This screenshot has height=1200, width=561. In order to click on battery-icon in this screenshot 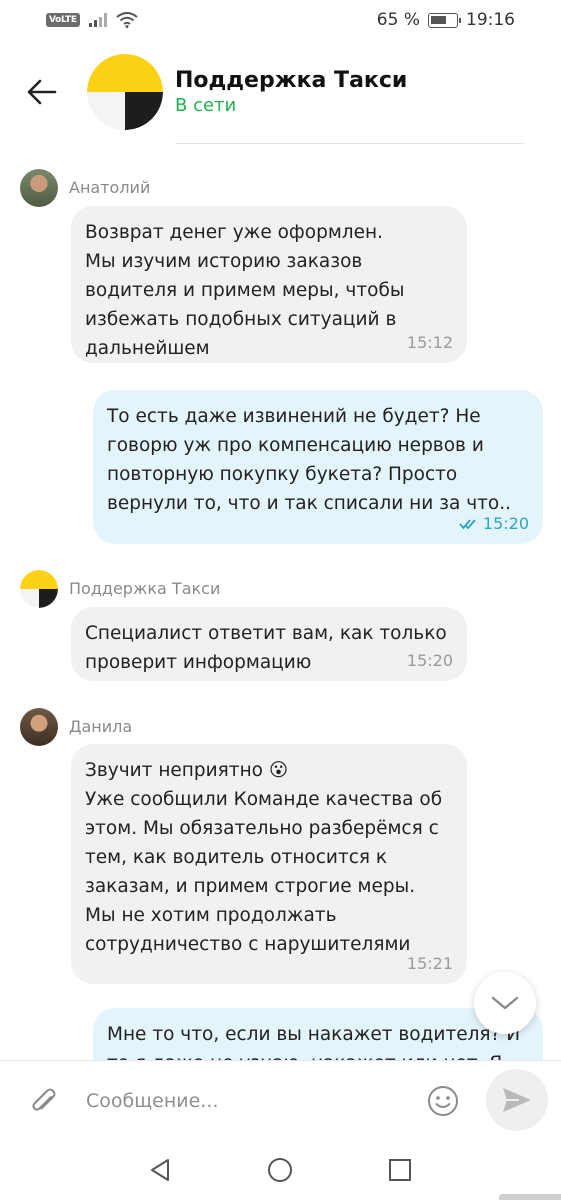, I will do `click(444, 20)`.